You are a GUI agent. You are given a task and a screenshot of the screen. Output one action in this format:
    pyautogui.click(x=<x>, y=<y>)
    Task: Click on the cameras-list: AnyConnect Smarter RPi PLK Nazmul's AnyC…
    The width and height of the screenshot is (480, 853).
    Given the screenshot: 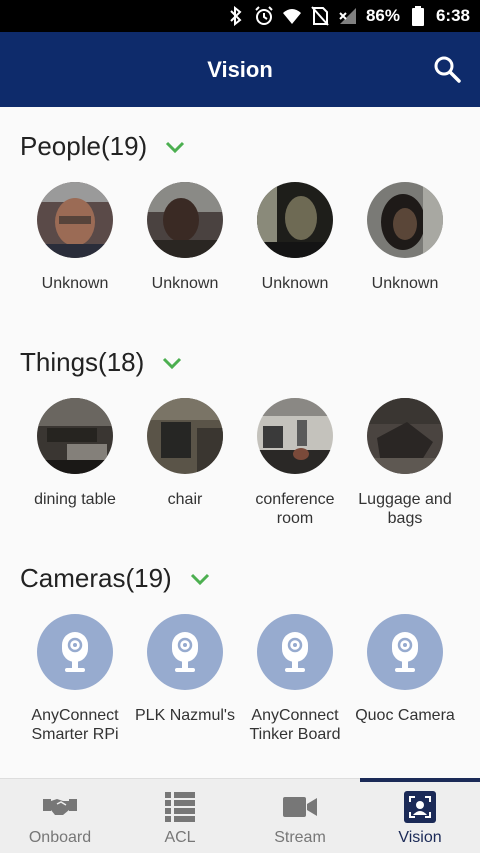 What is the action you would take?
    pyautogui.click(x=240, y=679)
    